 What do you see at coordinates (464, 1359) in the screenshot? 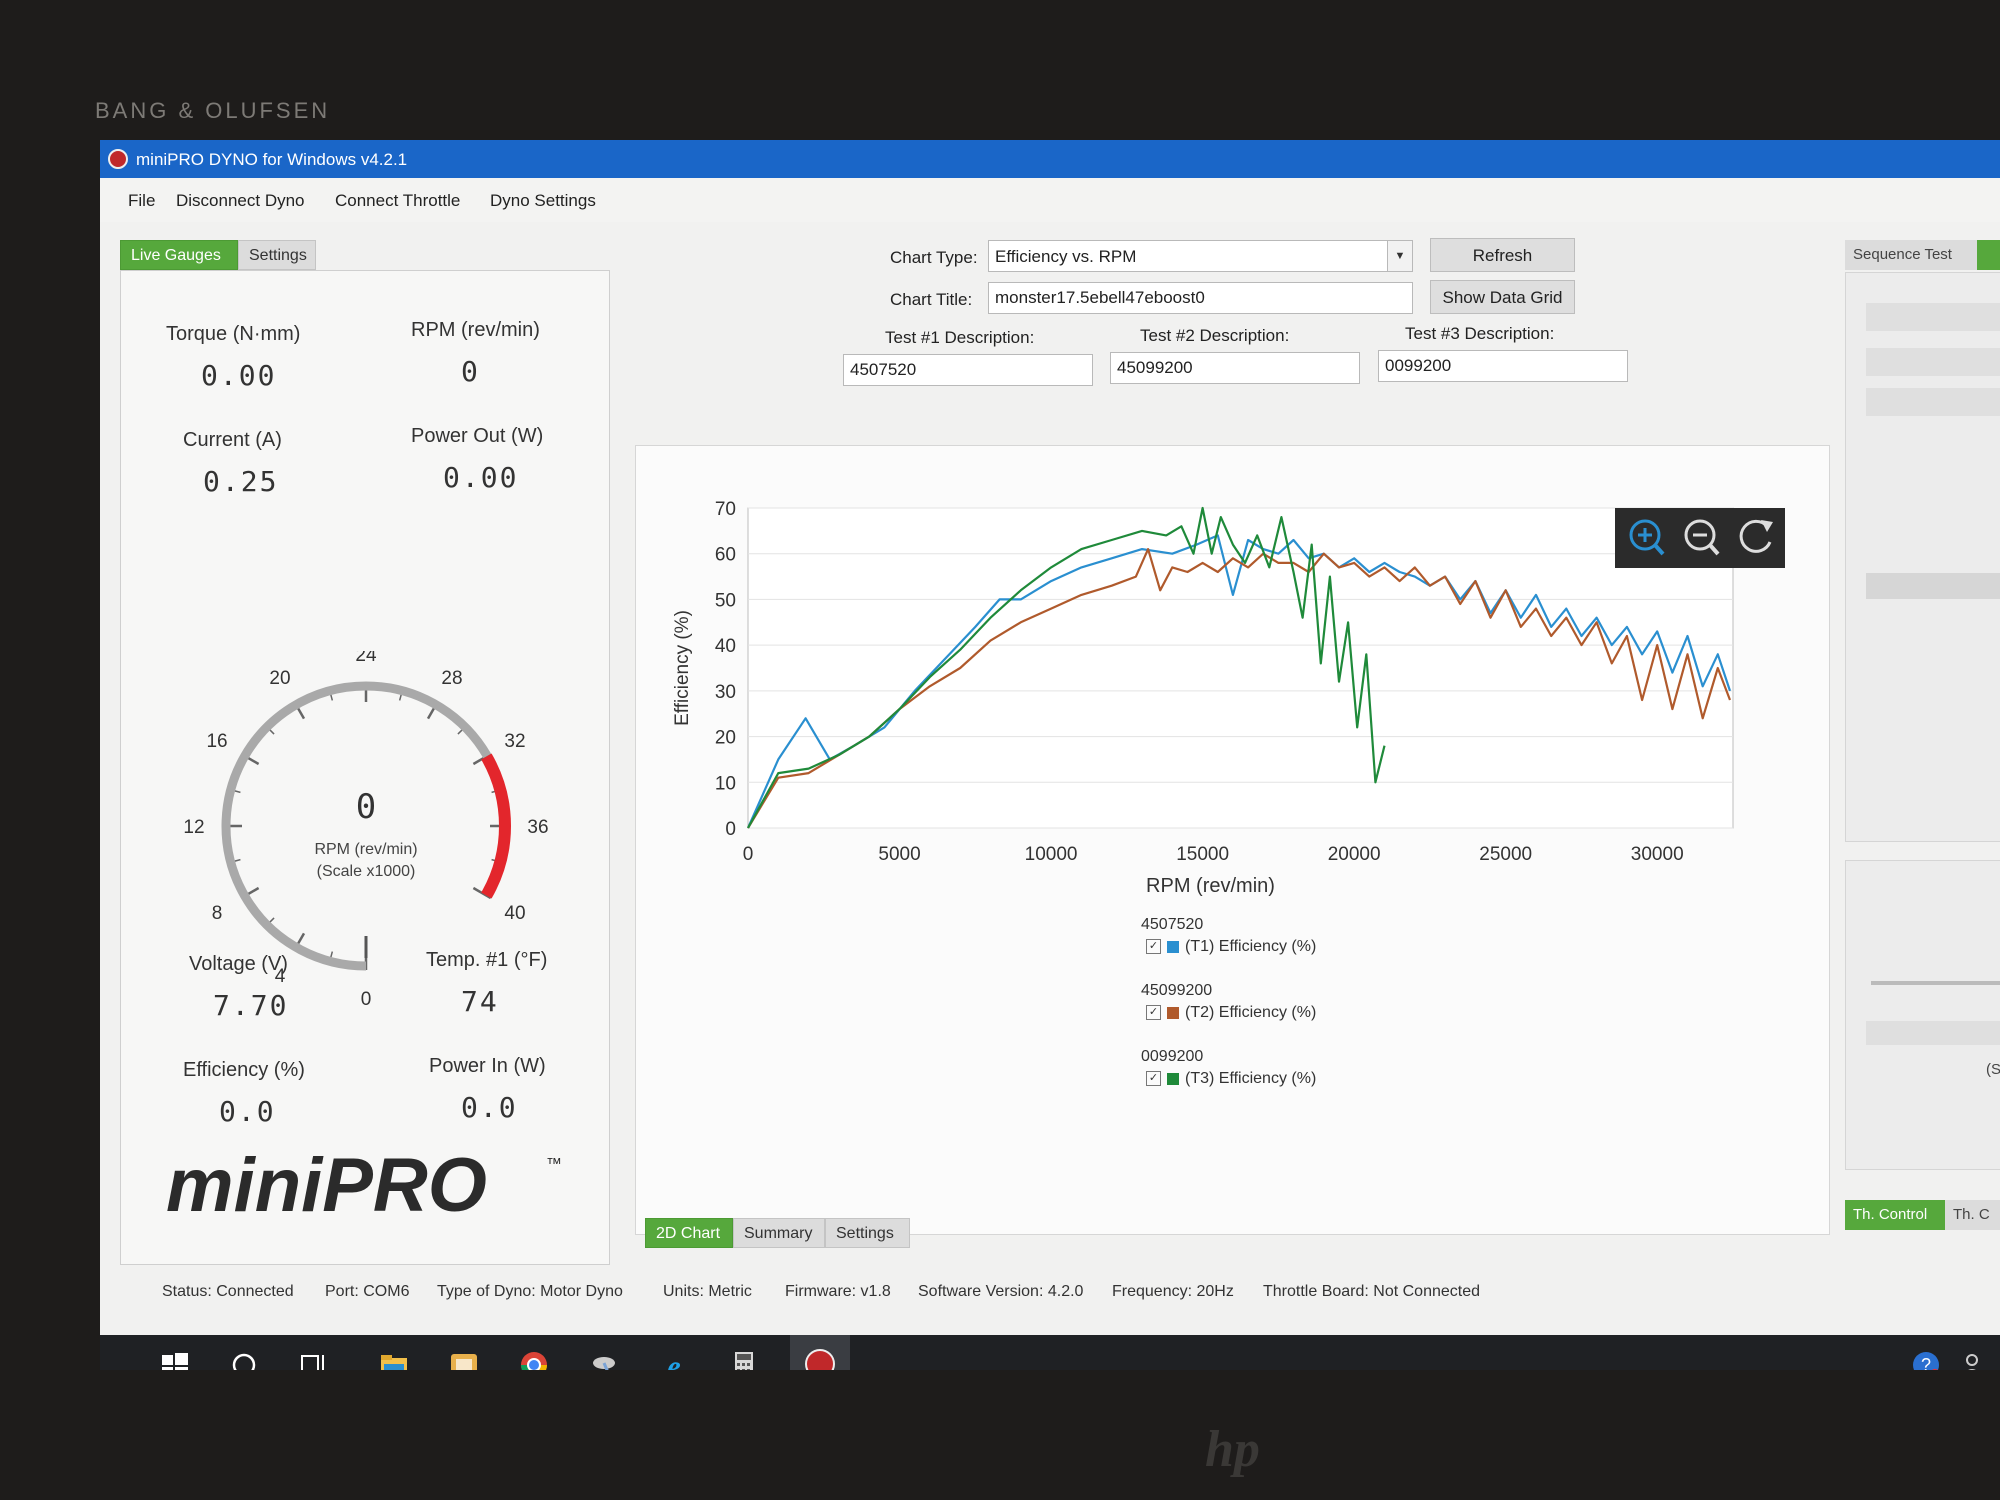
I see `outlook-icon` at bounding box center [464, 1359].